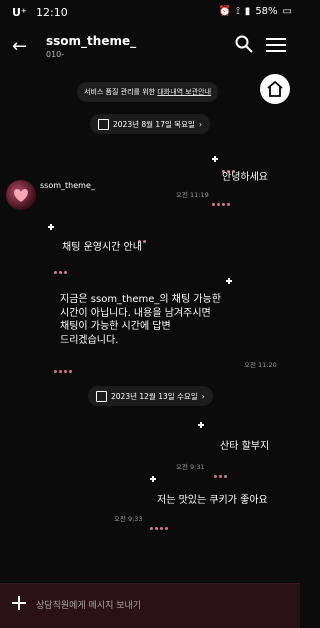 The image size is (320, 628). I want to click on message-time: 오전 11:19, so click(192, 195).